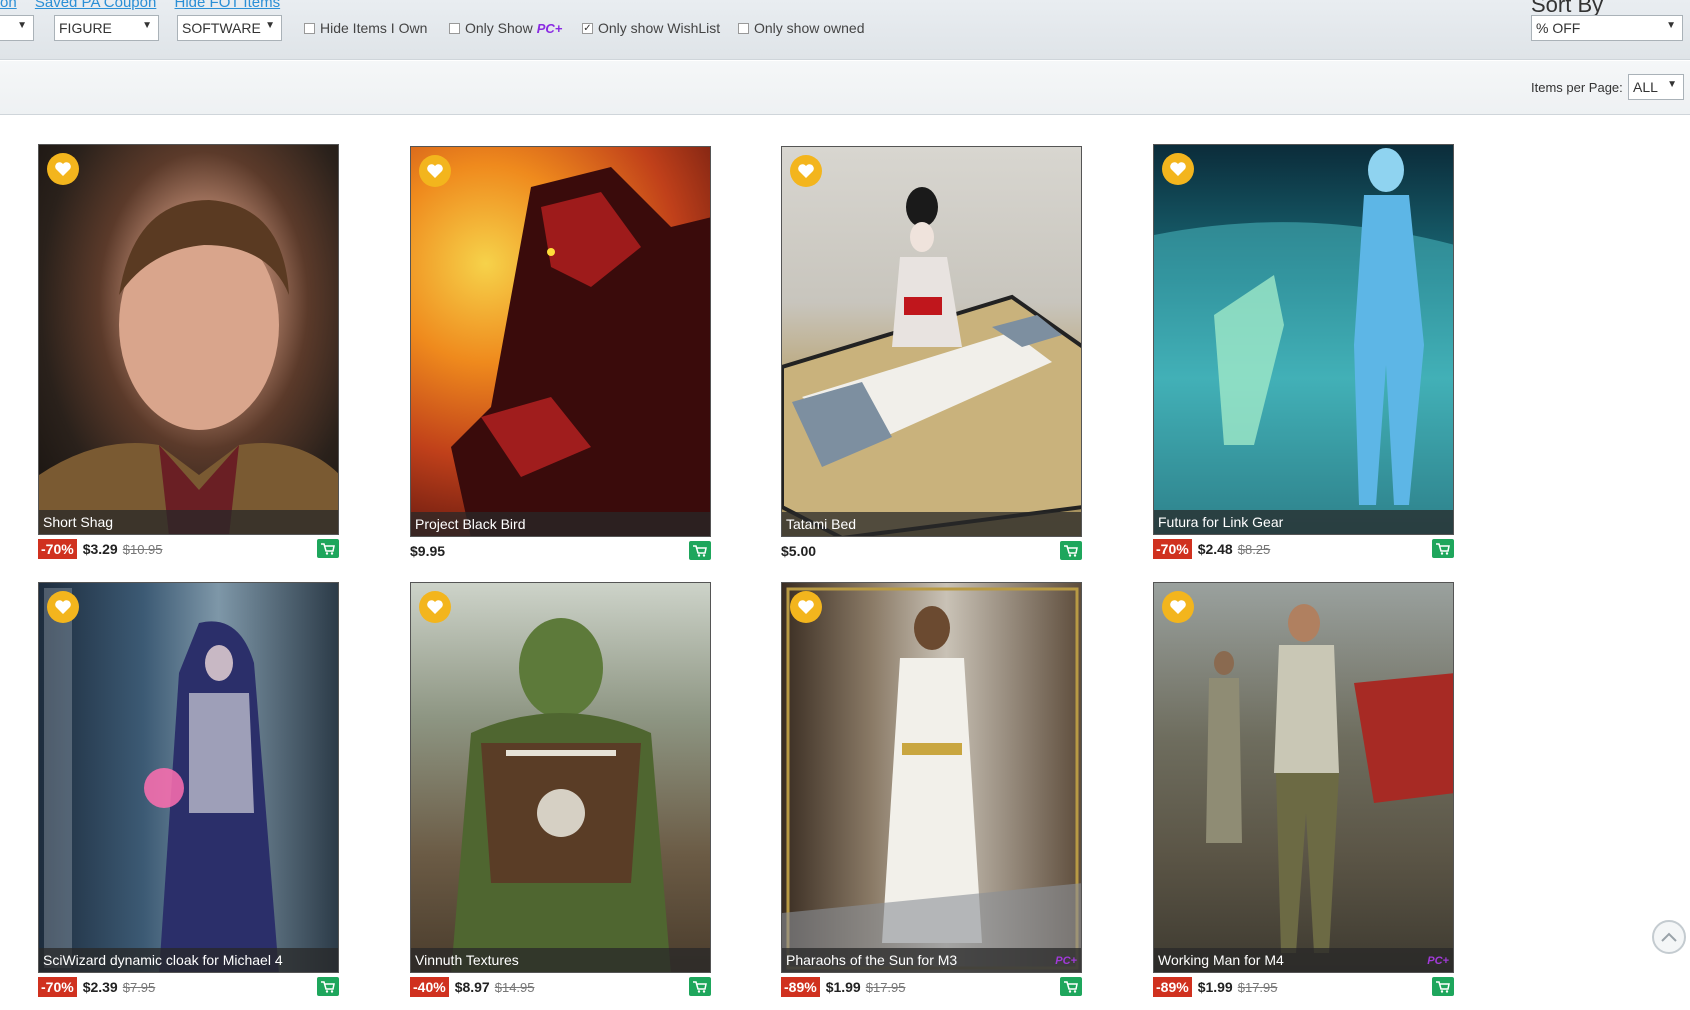 The width and height of the screenshot is (1690, 1010). Describe the element at coordinates (560, 960) in the screenshot. I see `product-title: Vinnuth Textures` at that location.